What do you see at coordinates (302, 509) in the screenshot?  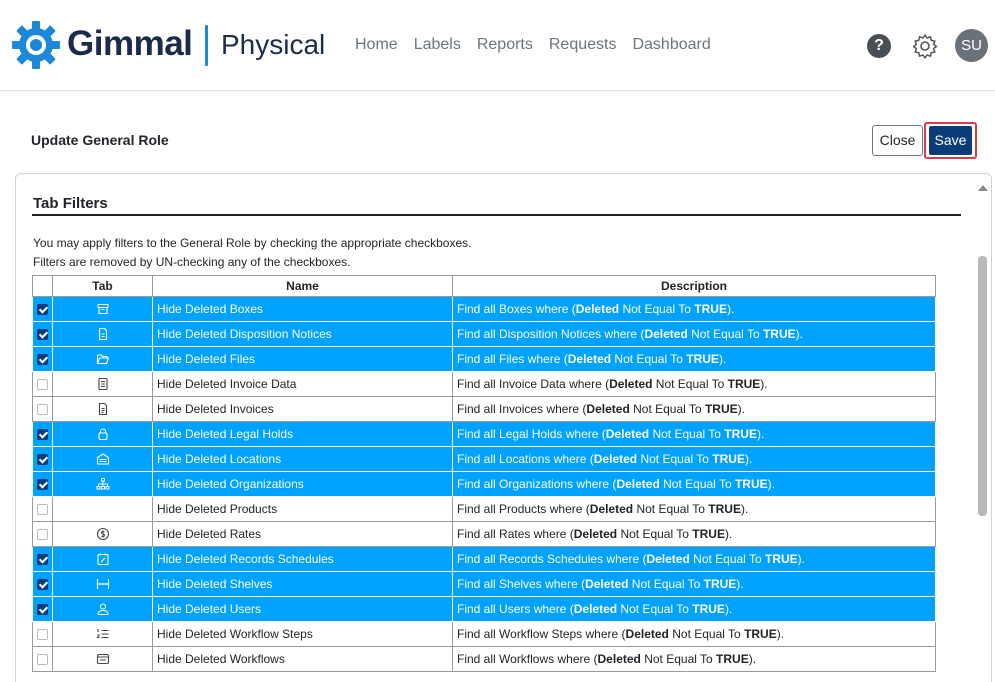 I see `filter-name: Hide Deleted Products` at bounding box center [302, 509].